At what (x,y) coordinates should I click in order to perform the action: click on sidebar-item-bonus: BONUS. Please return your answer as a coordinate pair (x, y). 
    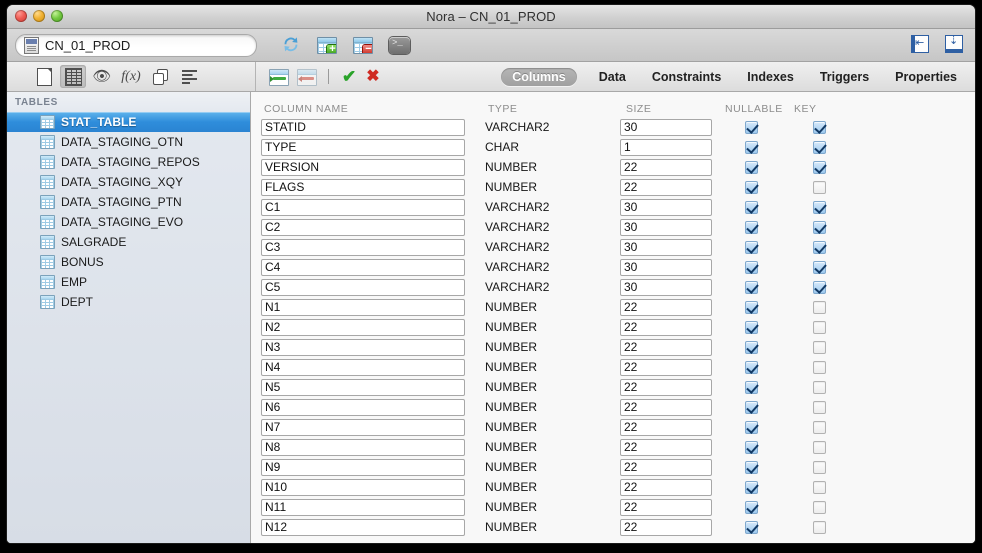
    Looking at the image, I should click on (128, 262).